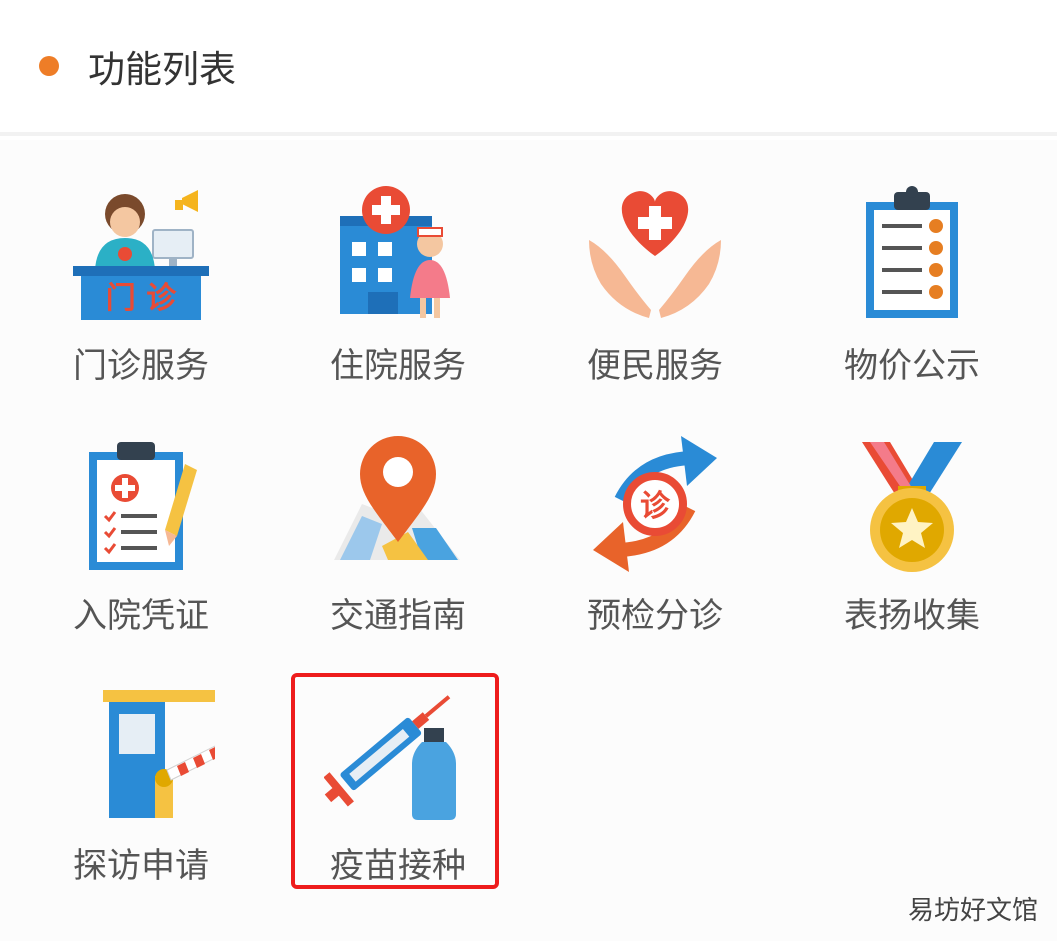 The height and width of the screenshot is (941, 1057). I want to click on menu-item-triage: 诊 预检分诊, so click(655, 518).